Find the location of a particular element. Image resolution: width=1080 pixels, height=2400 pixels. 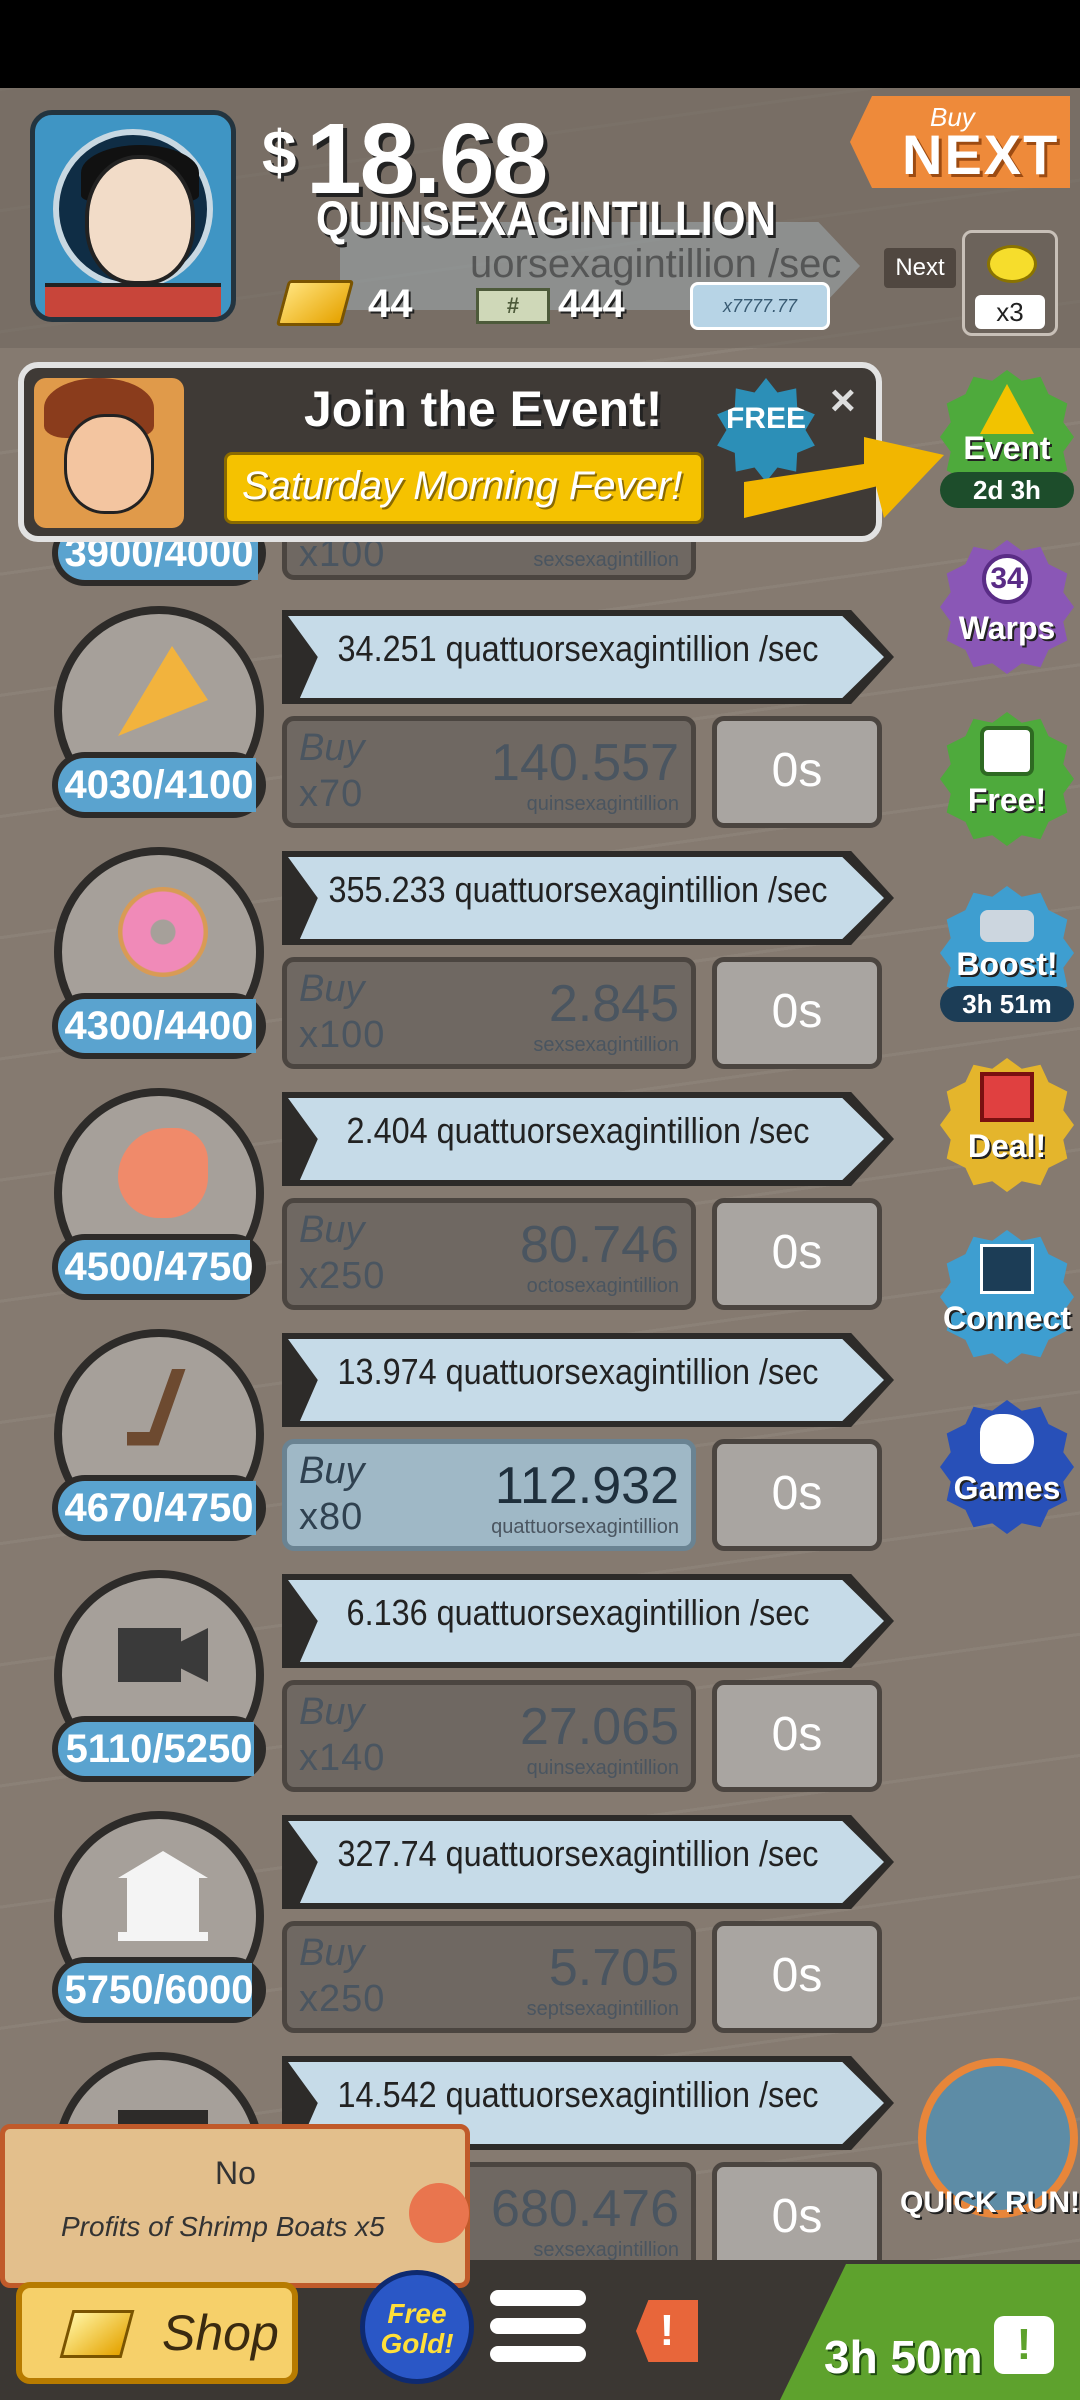

profits-toast: No Profits of Shrimp Boats x5 is located at coordinates (235, 2206).